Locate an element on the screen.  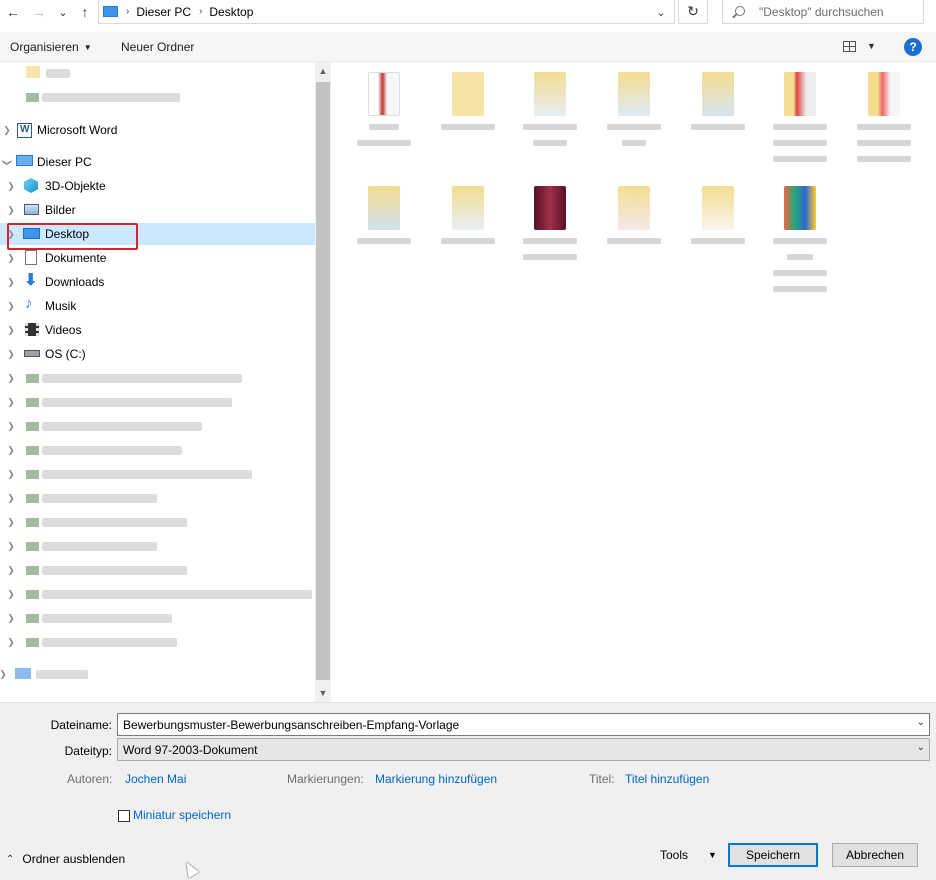
tree-scrollbar: ▲ ▼ is located at coordinates (323, 382).